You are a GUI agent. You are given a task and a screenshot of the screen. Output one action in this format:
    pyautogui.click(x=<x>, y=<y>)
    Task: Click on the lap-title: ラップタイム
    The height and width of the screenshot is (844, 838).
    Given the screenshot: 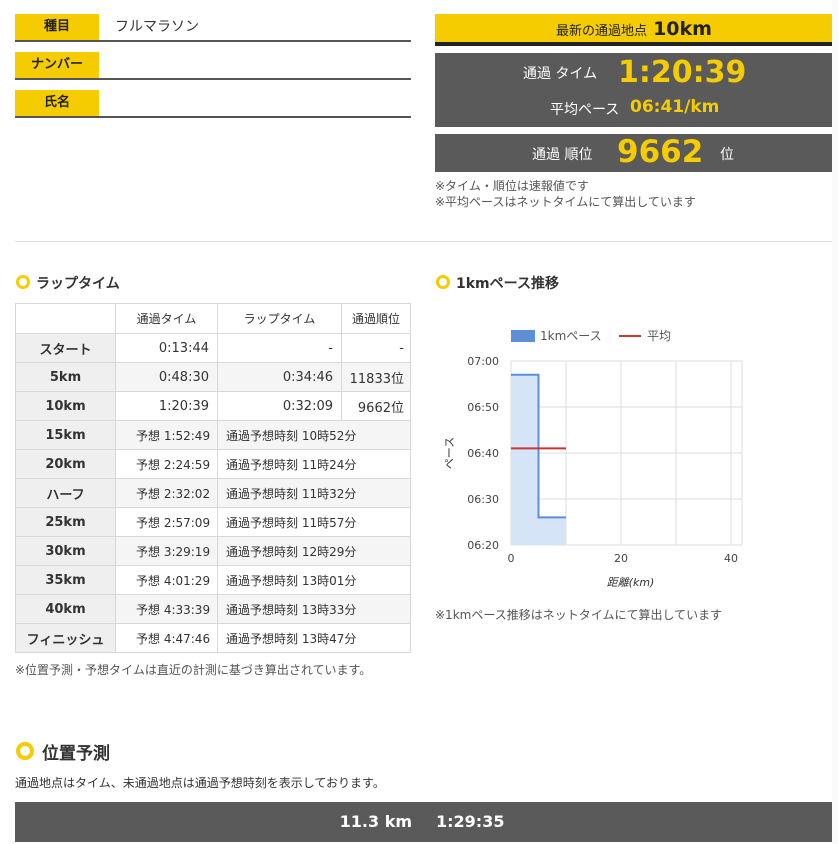 What is the action you would take?
    pyautogui.click(x=78, y=284)
    